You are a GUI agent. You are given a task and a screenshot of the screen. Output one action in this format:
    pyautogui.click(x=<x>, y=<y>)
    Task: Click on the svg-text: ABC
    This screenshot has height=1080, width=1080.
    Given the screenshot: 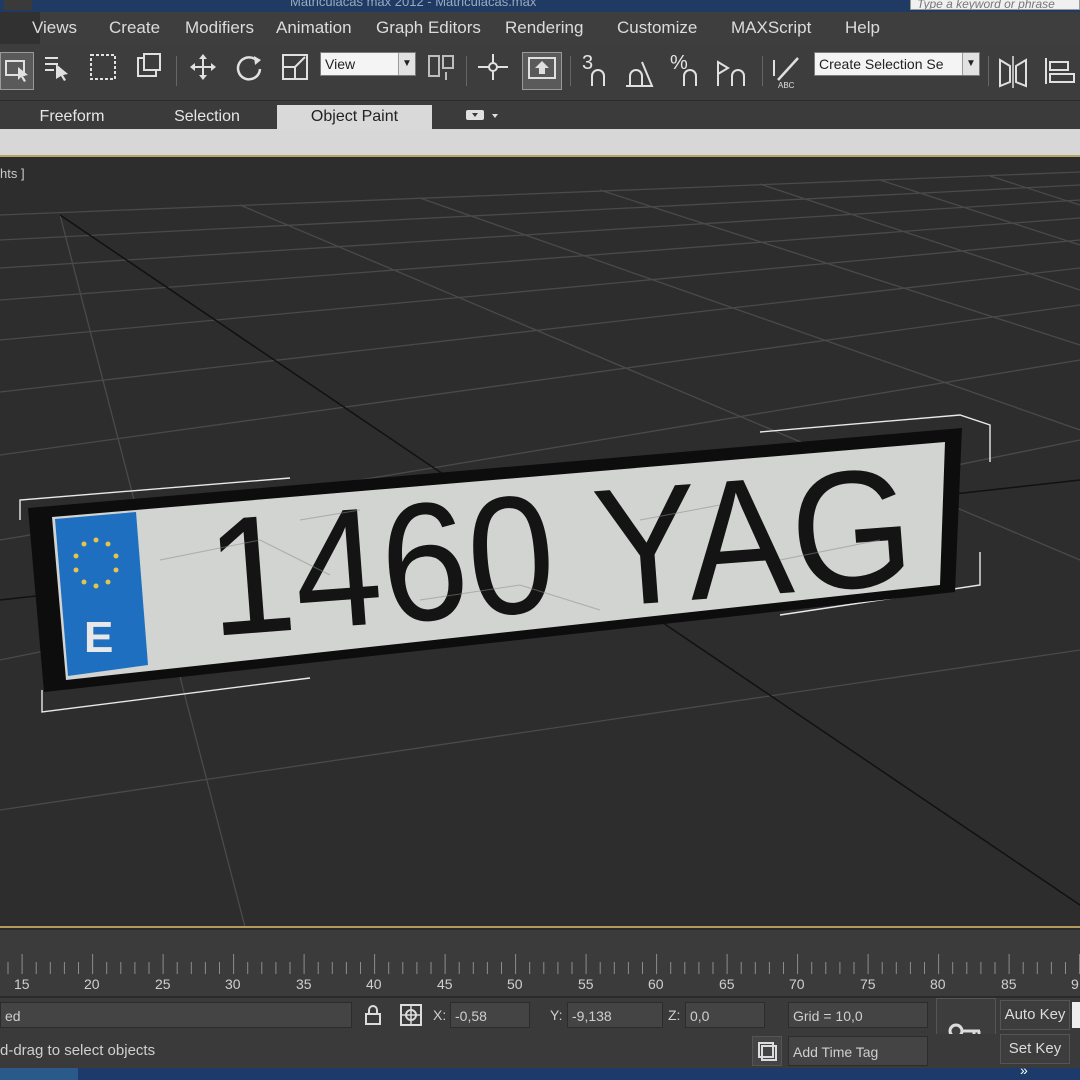 What is the action you would take?
    pyautogui.click(x=786, y=85)
    